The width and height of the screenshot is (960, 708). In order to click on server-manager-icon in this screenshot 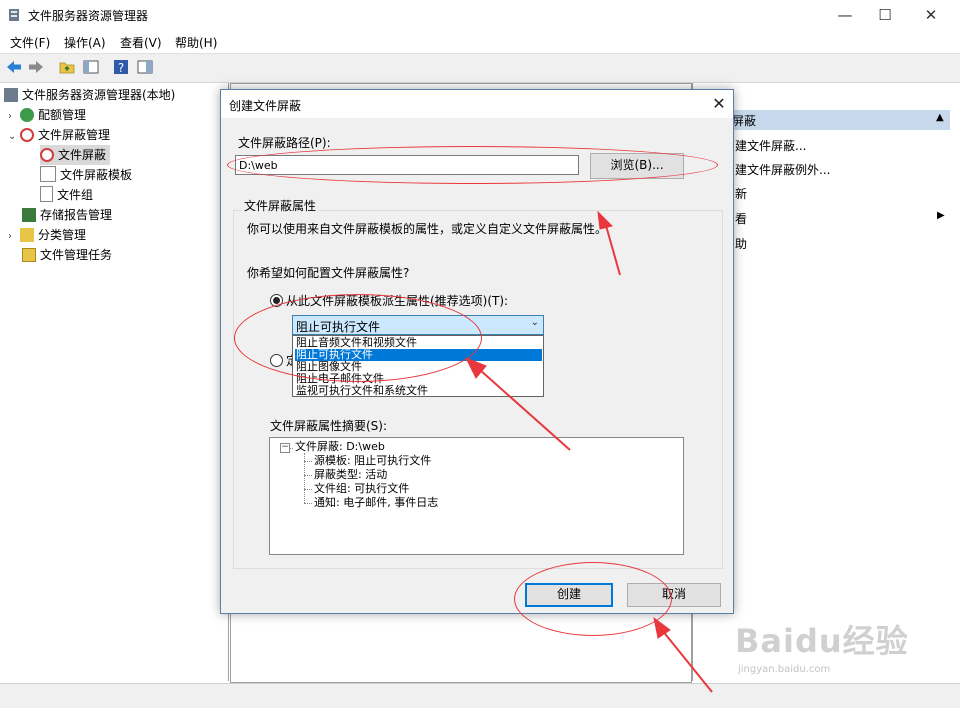, I will do `click(14, 15)`.